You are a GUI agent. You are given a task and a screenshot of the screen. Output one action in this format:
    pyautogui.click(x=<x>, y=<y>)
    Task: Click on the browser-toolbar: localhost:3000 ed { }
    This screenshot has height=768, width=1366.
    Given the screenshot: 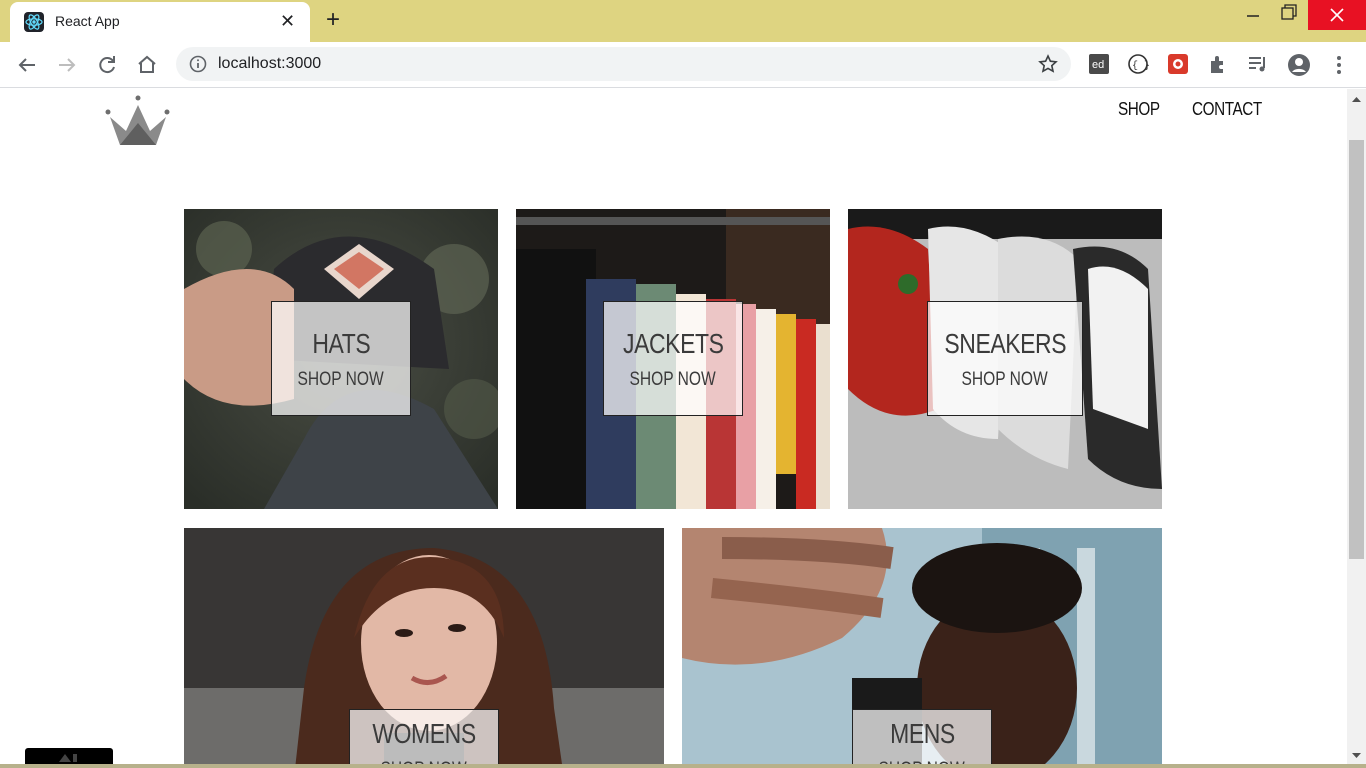 What is the action you would take?
    pyautogui.click(x=683, y=65)
    